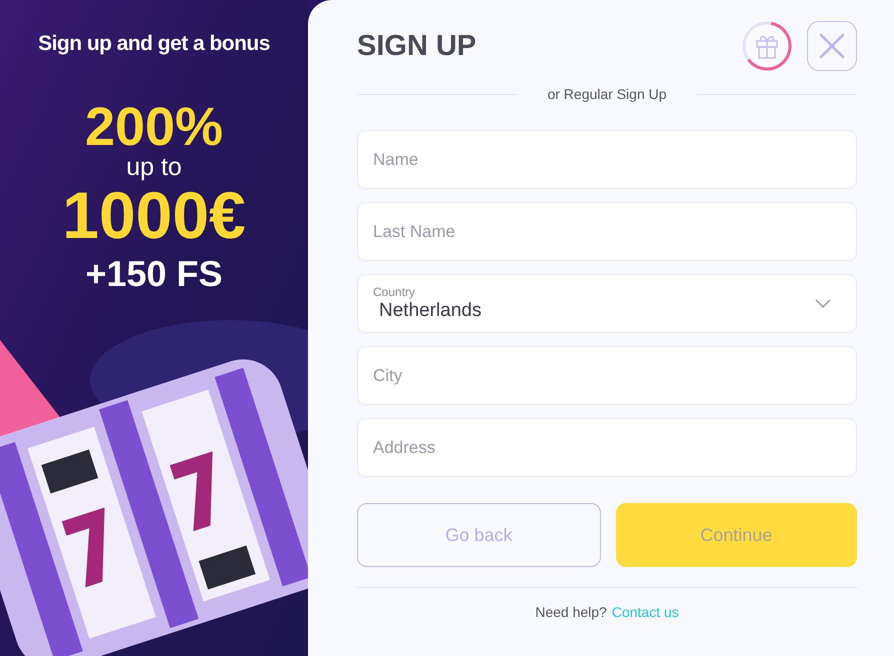  Describe the element at coordinates (607, 94) in the screenshot. I see `divider-text: or Regular Sign Up` at that location.